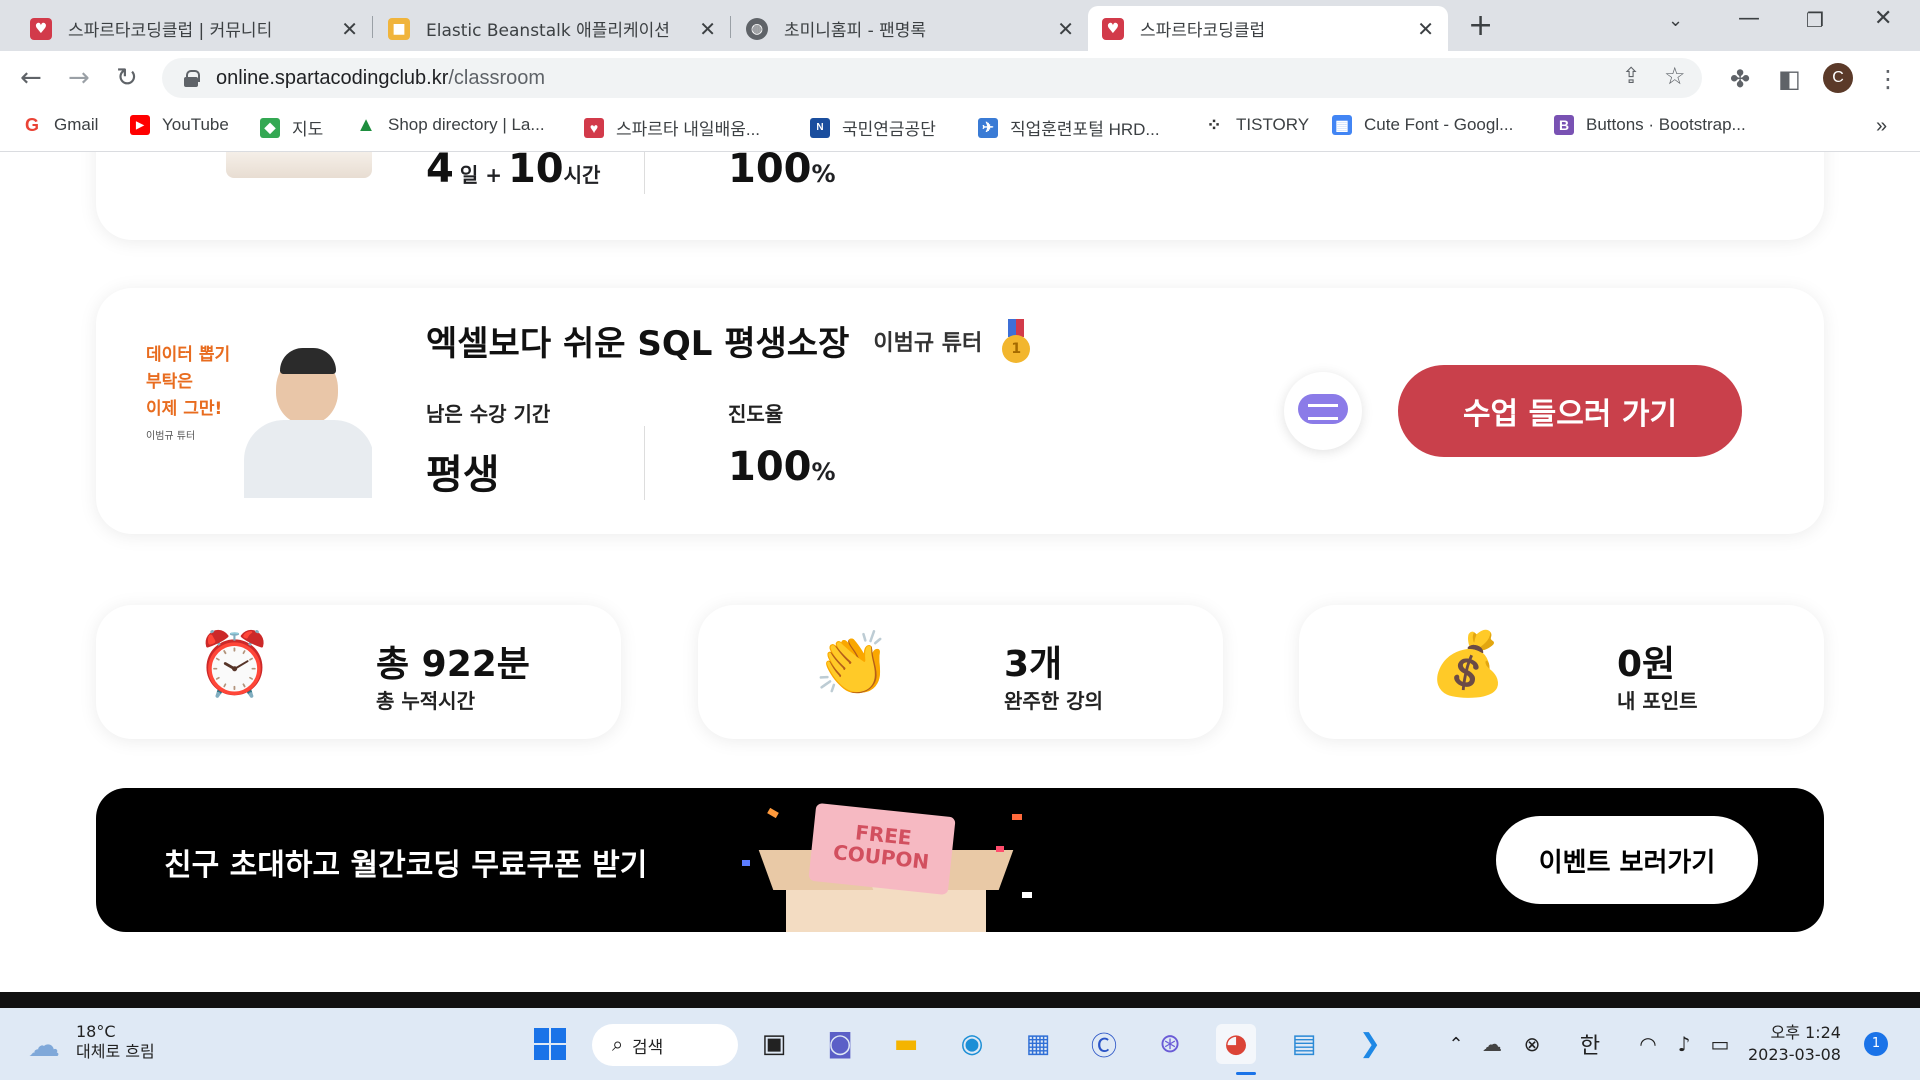 The width and height of the screenshot is (1920, 1080). Describe the element at coordinates (1304, 1044) in the screenshot. I see `notepad-icon: ▤` at that location.